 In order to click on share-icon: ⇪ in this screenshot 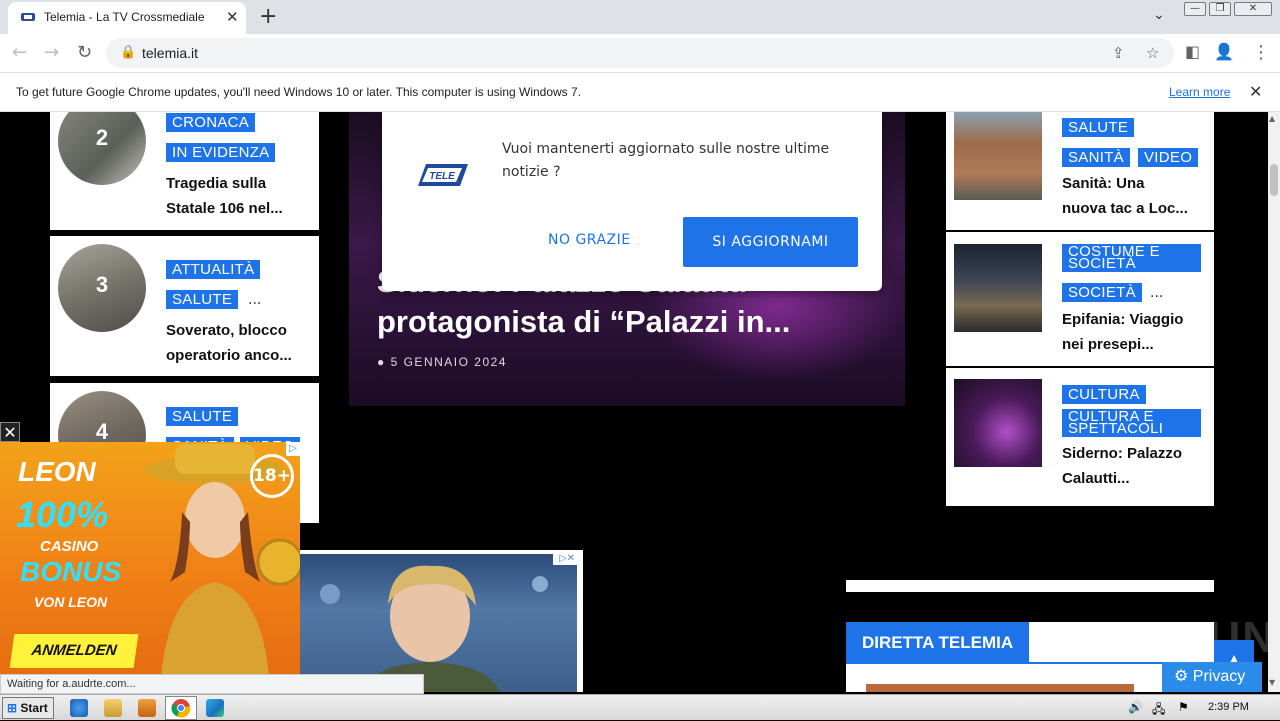, I will do `click(1118, 53)`.